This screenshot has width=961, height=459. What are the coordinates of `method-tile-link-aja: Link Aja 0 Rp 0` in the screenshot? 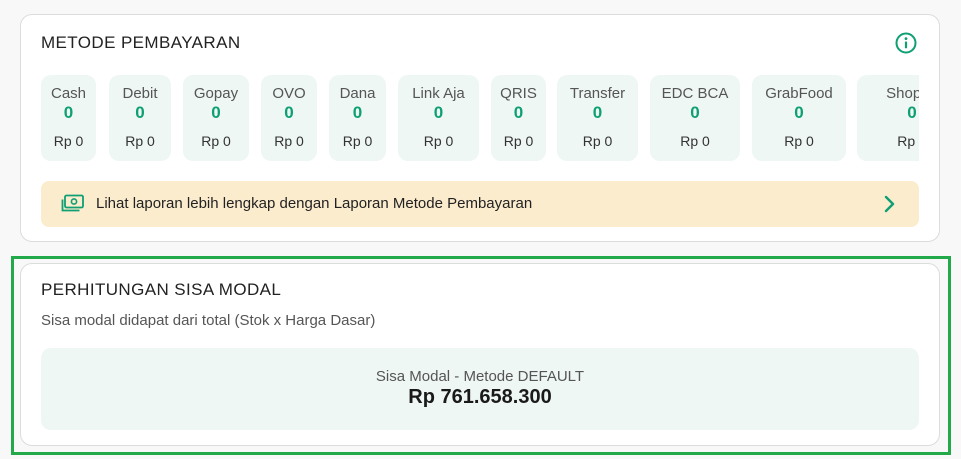 It's located at (438, 118).